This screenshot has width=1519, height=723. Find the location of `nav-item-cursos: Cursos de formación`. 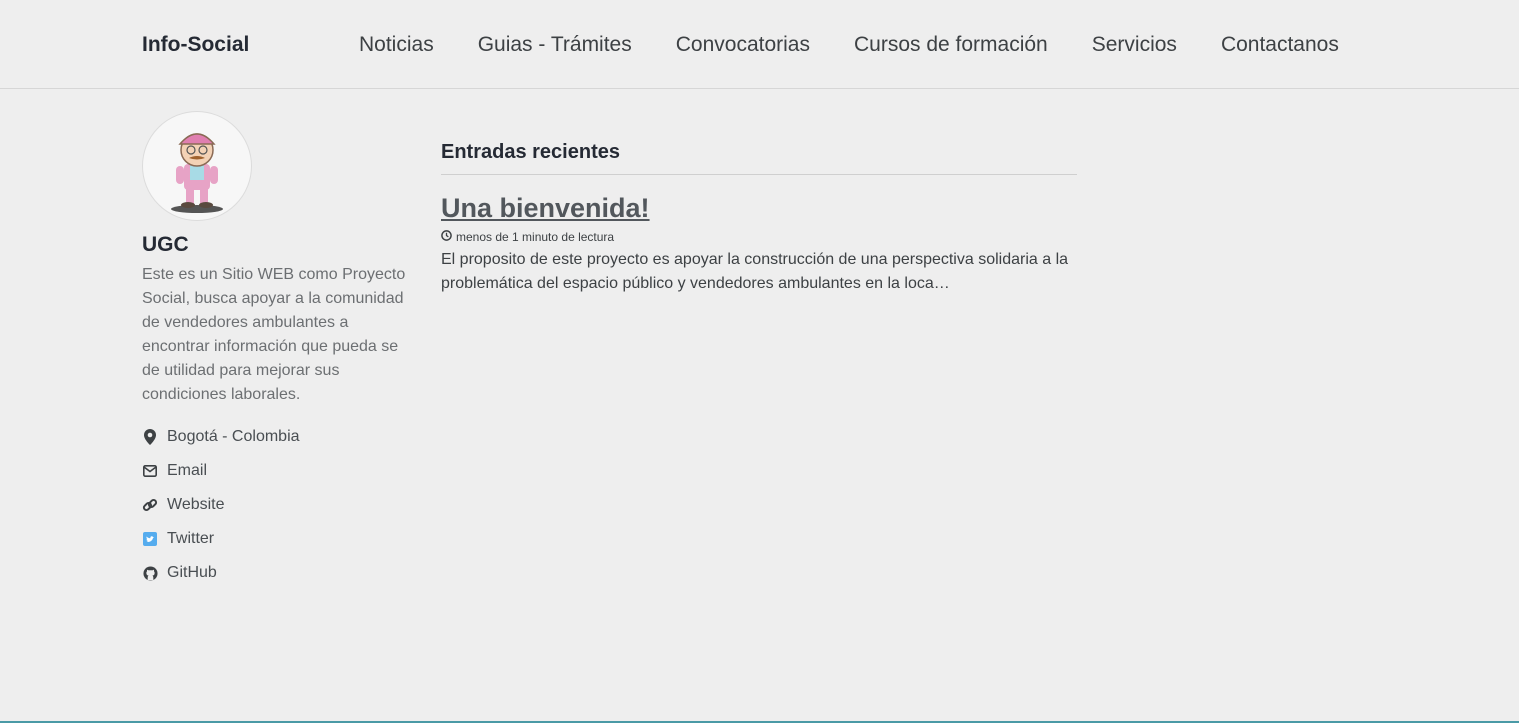

nav-item-cursos: Cursos de formación is located at coordinates (951, 45).